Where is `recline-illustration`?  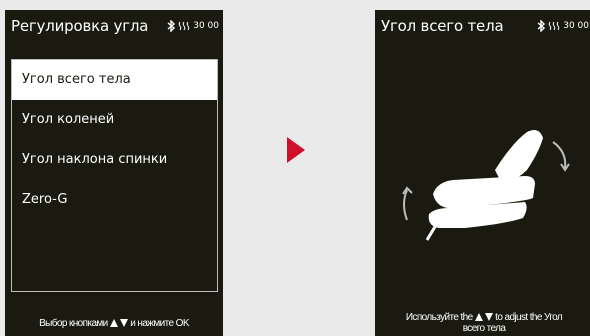 recline-illustration is located at coordinates (486, 185).